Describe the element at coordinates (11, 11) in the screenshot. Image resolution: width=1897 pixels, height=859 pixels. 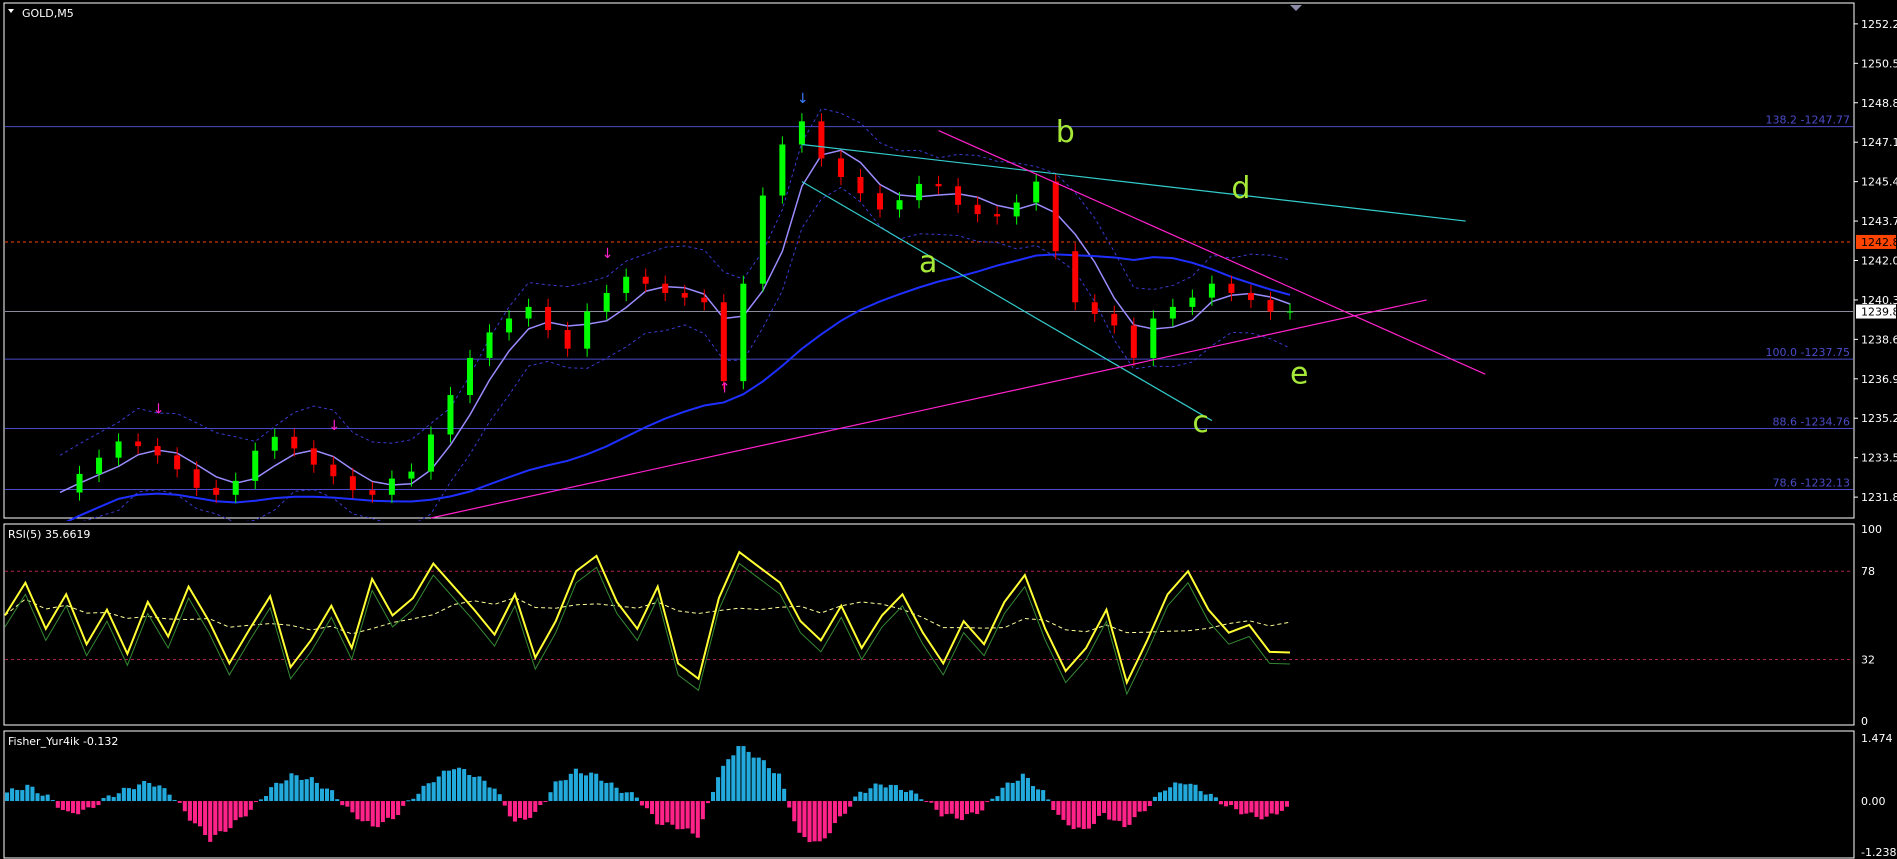
I see `collapse-arrow-icon` at that location.